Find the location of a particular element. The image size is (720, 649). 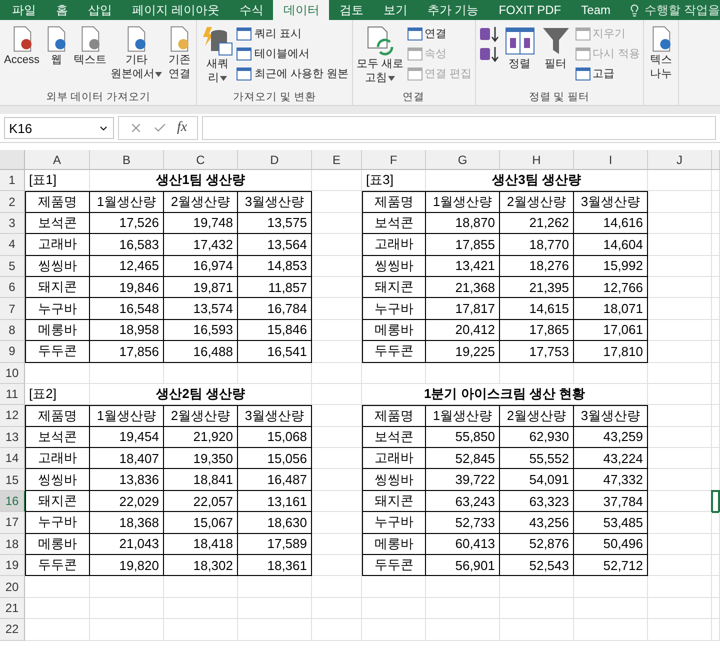

row-header: 17 is located at coordinates (12, 523).